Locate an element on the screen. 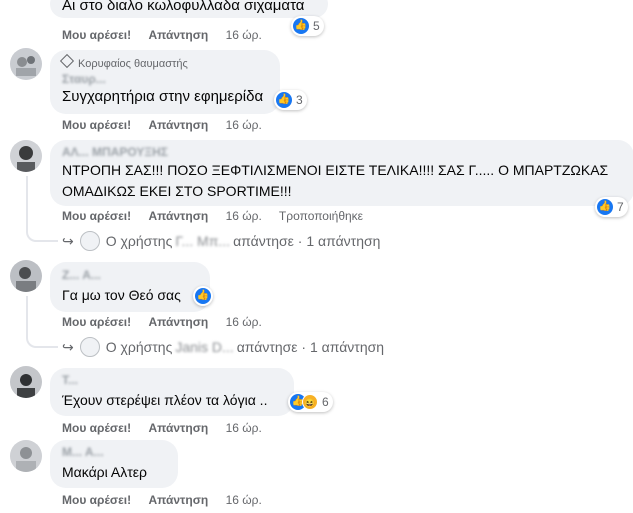 The width and height of the screenshot is (633, 513). edited-label: Τροποποιήθηκε is located at coordinates (321, 216).